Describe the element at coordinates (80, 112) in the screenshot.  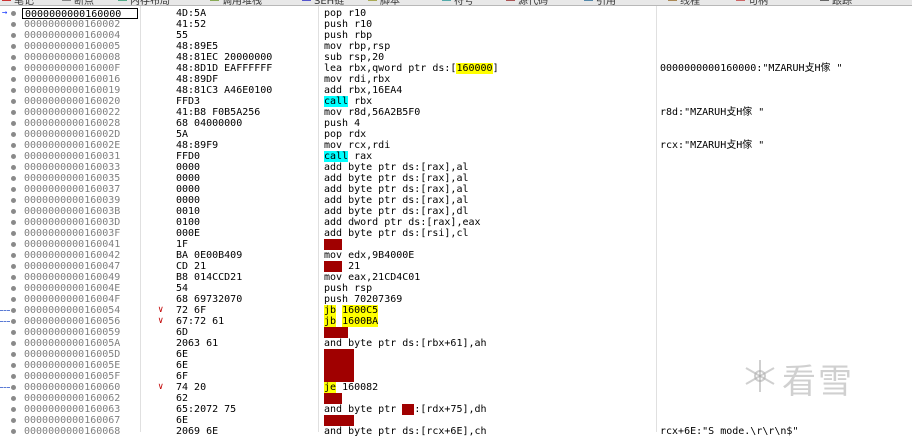
I see `address-cell: 0000000000160022` at that location.